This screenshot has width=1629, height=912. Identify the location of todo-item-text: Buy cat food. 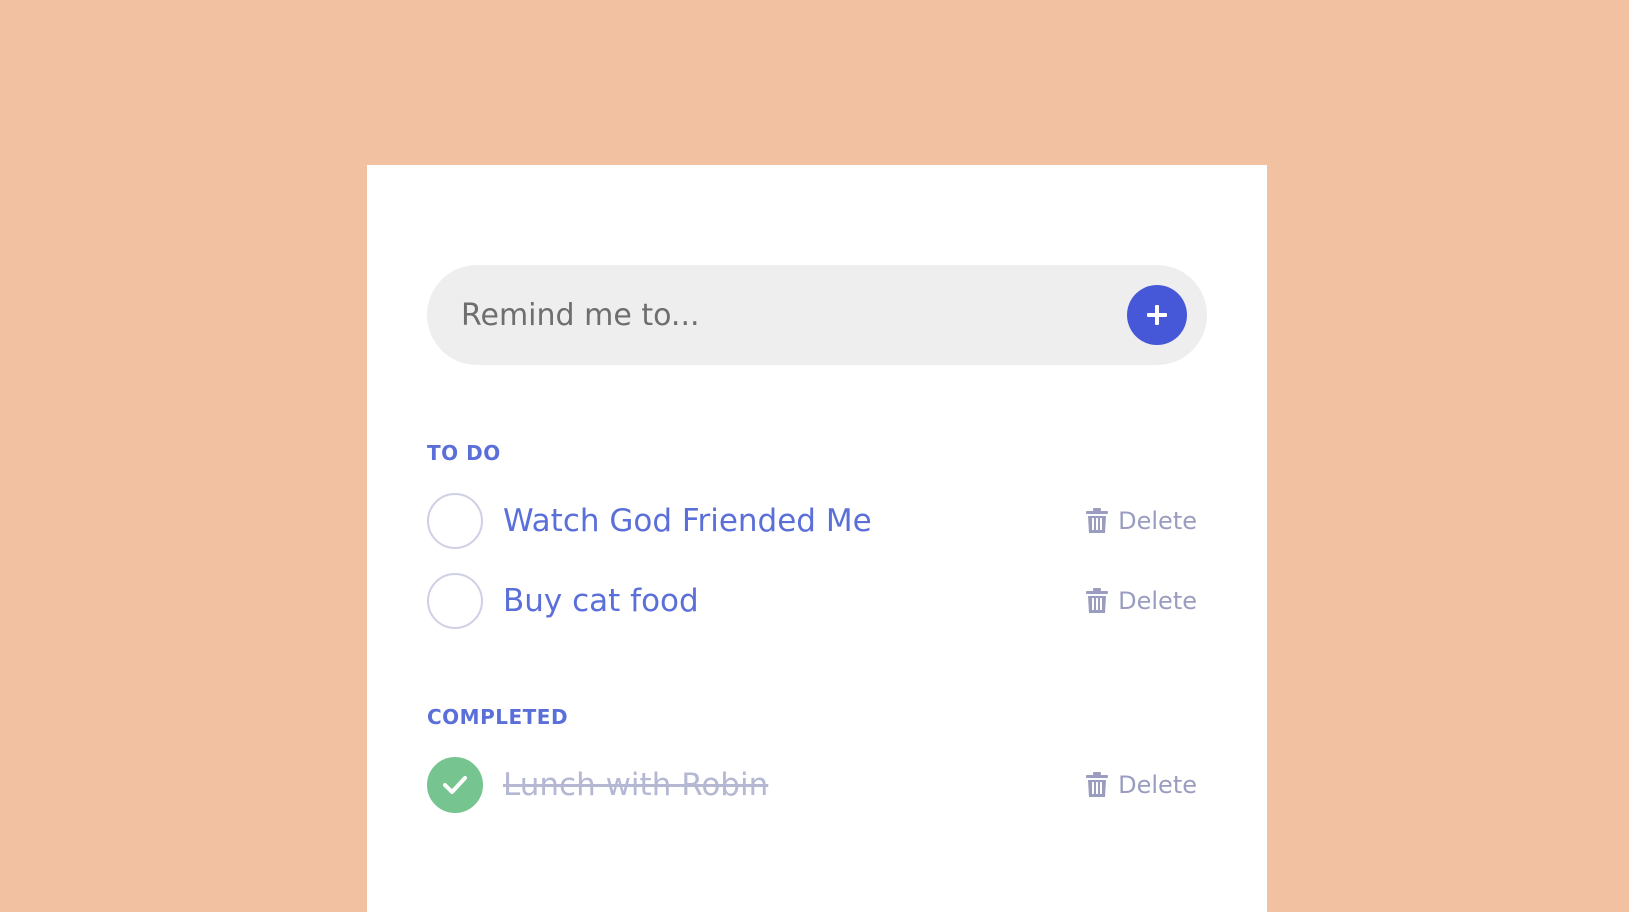
(601, 601).